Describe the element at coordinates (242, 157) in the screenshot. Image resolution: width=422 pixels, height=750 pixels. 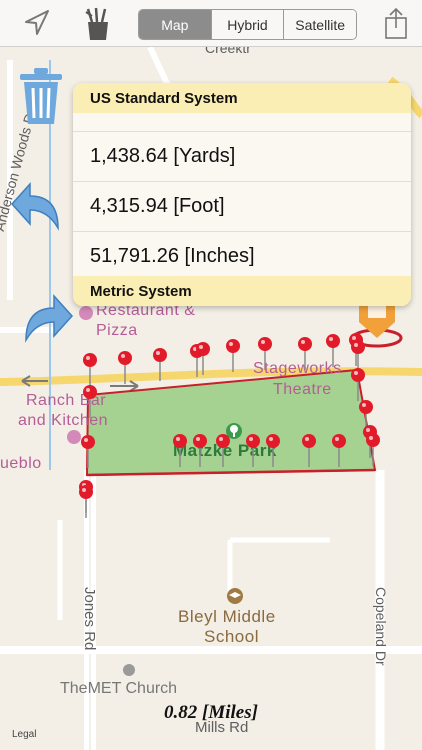
I see `measurement-yards: 1,438.64 [Yards]` at that location.